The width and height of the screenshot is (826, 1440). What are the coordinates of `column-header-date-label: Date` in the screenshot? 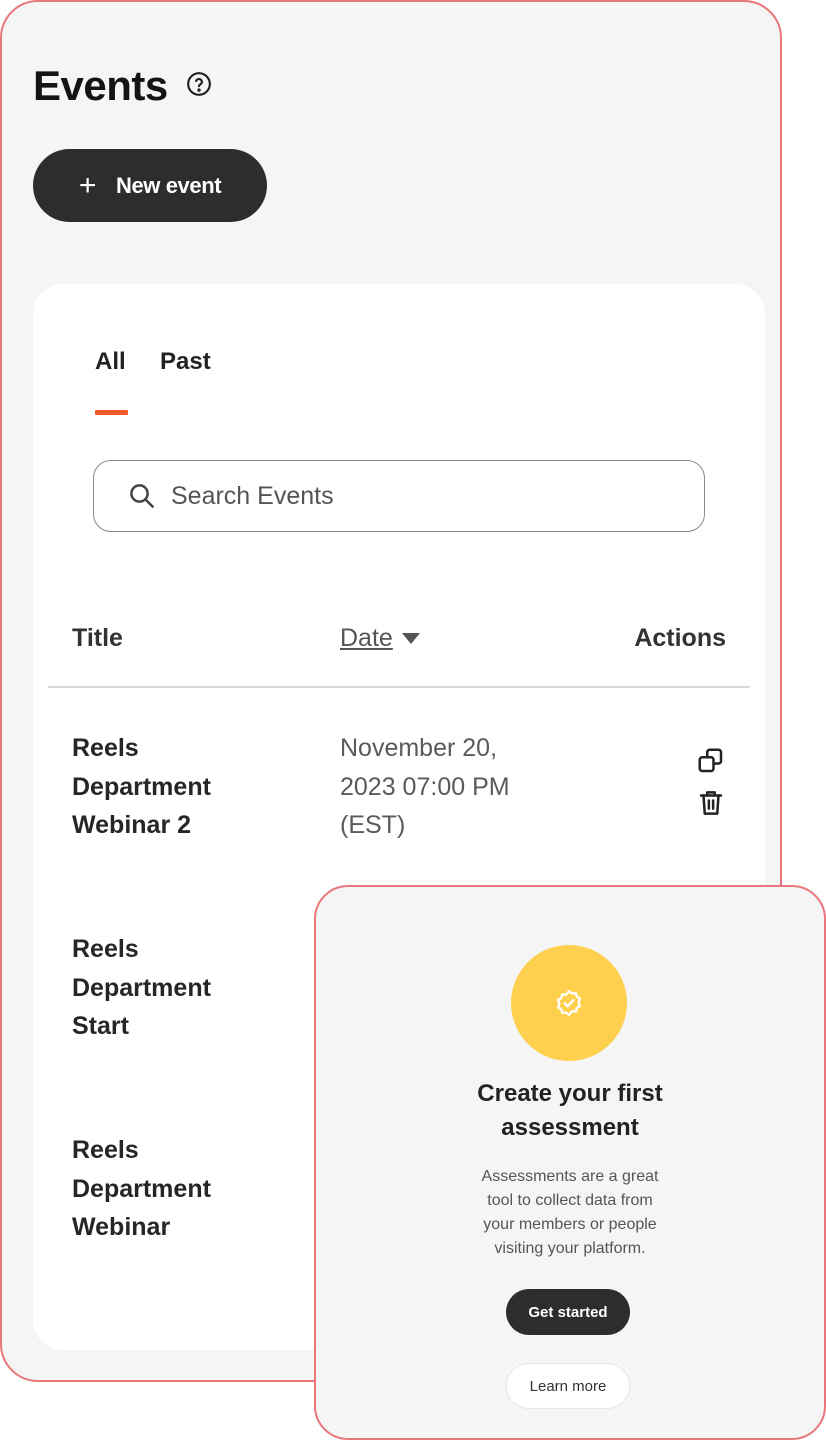 It's located at (366, 638).